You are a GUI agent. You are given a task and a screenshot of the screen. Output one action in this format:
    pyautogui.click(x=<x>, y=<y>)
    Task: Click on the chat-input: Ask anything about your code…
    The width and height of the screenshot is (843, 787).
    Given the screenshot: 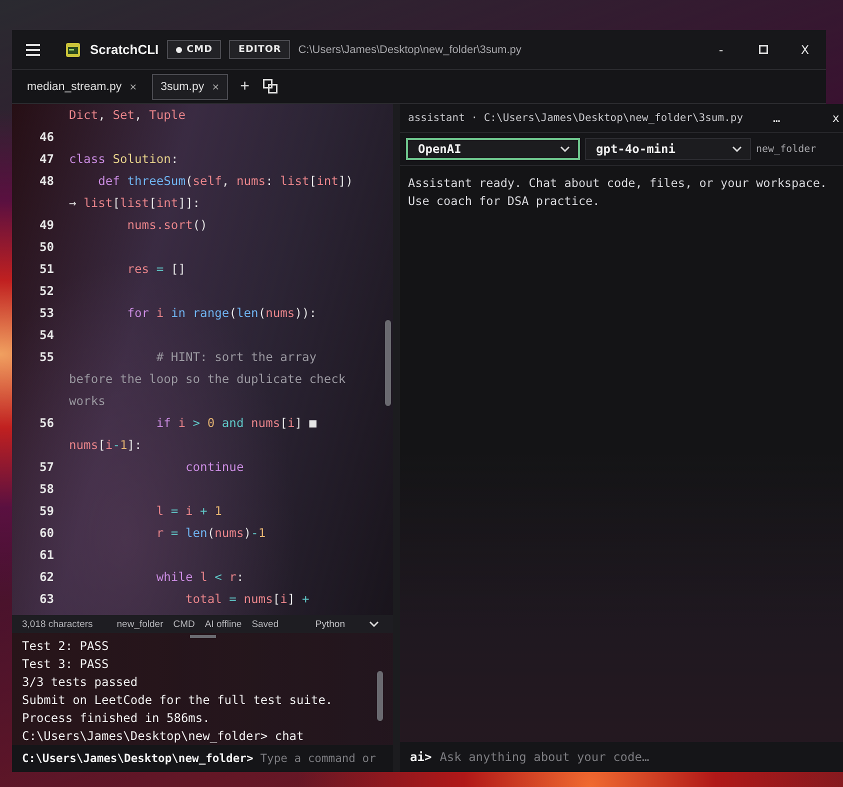 What is the action you would take?
    pyautogui.click(x=641, y=757)
    